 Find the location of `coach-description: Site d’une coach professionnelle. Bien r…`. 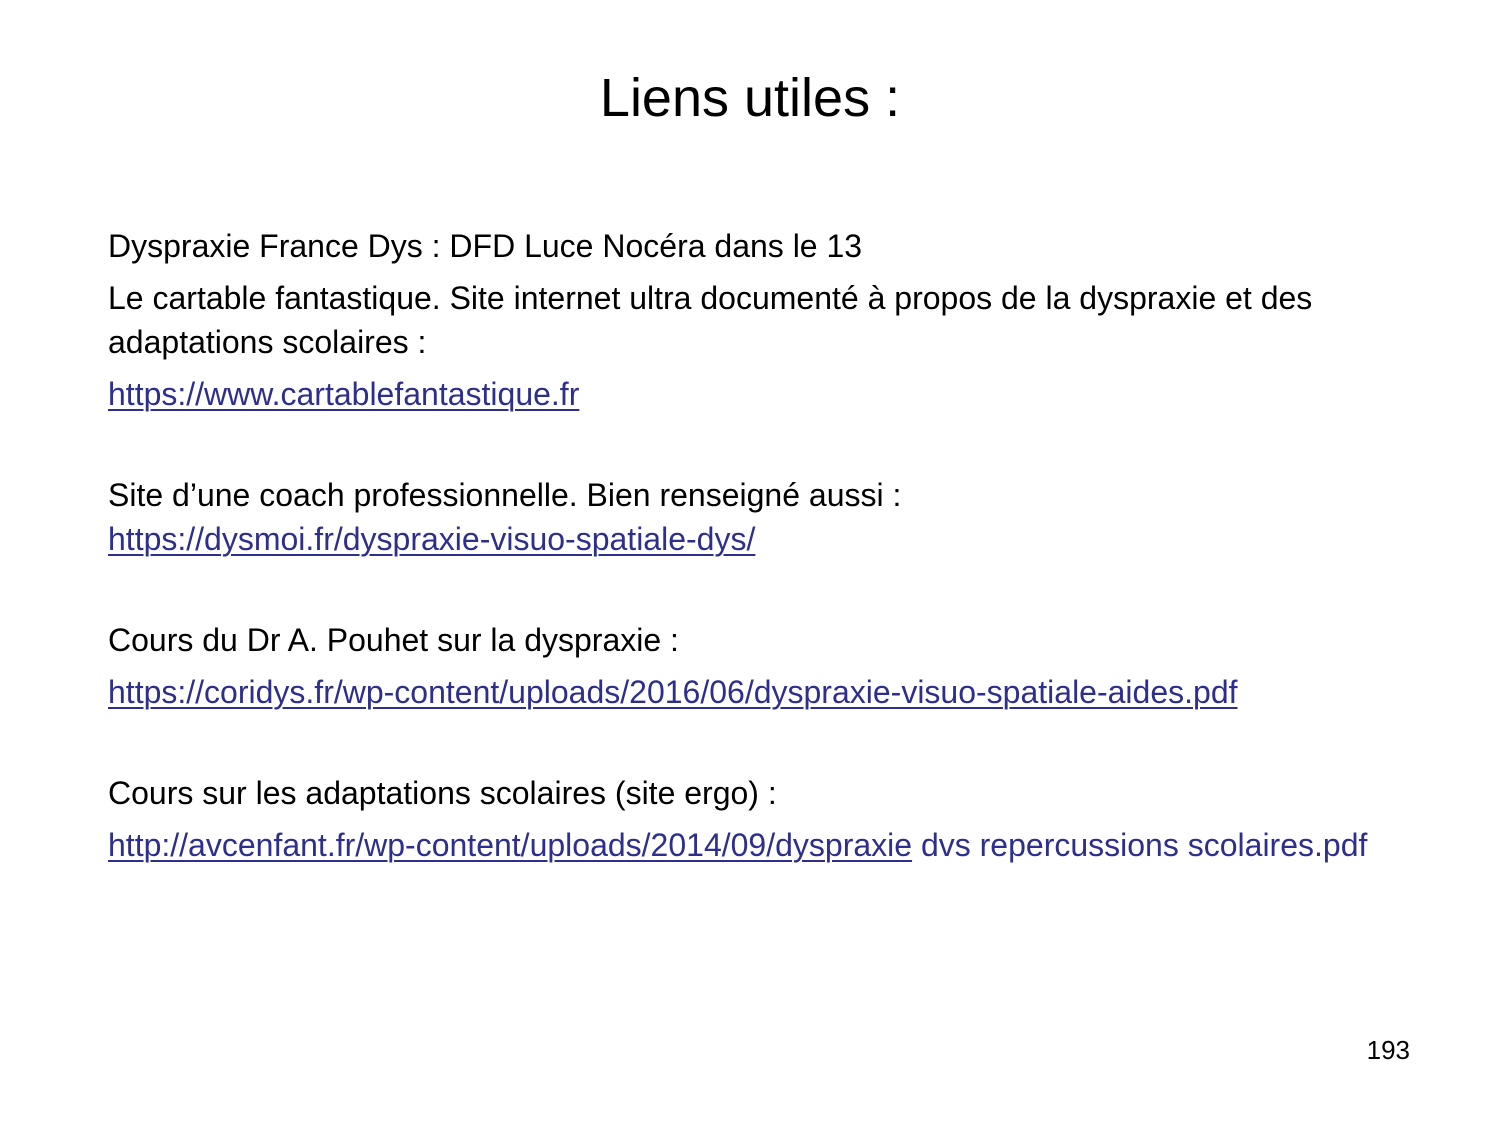

coach-description: Site d’une coach professionnelle. Bien r… is located at coordinates (505, 495).